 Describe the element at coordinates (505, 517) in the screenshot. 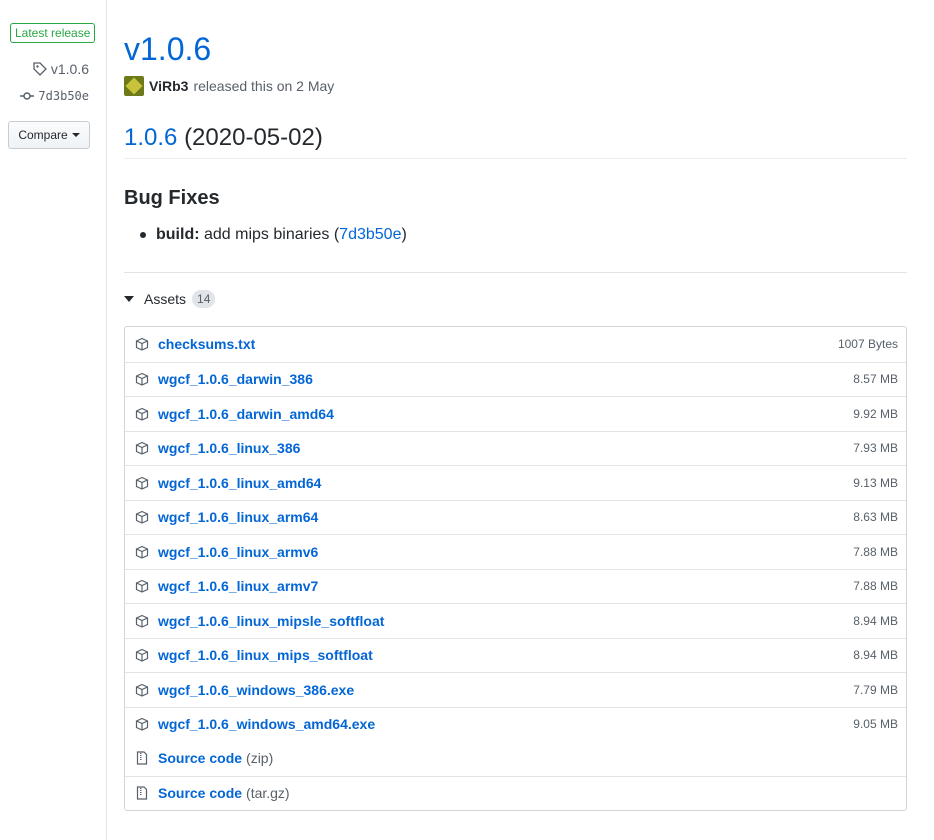

I see `asset-link: wgcf_1.0.6_linux_arm64` at that location.